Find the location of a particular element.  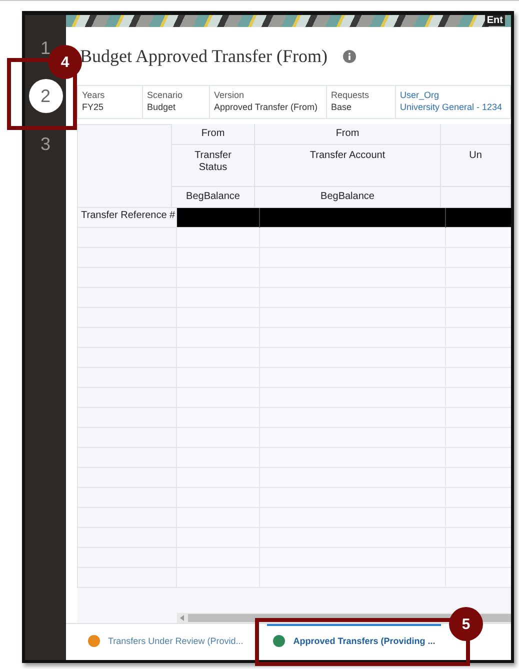

dimension-value: FY25 is located at coordinates (93, 107).